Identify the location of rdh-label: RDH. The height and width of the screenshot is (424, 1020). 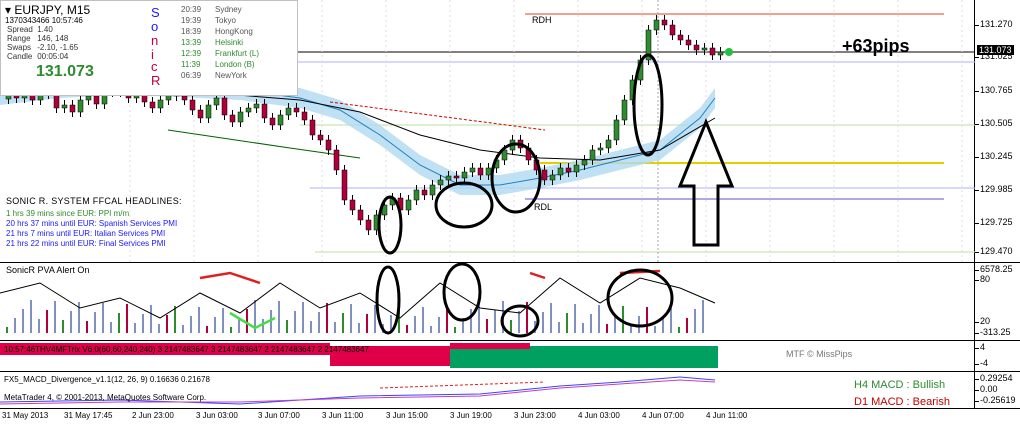
(542, 20).